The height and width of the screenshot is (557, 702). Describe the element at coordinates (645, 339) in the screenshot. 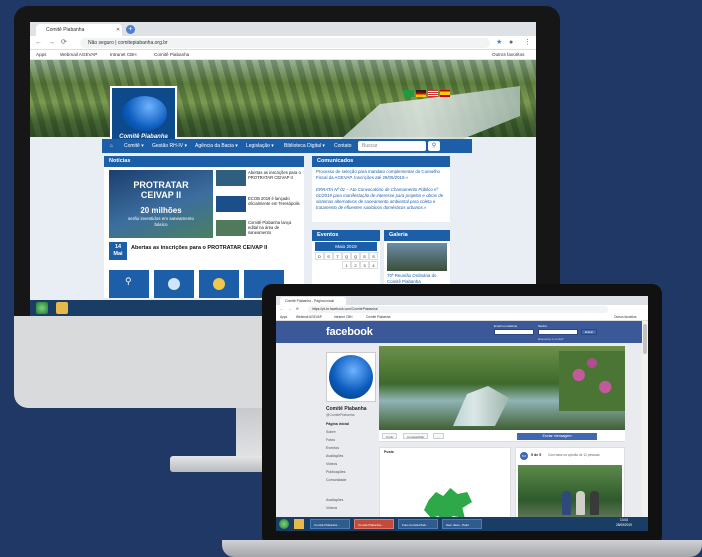

I see `scrollbar-thumb` at that location.